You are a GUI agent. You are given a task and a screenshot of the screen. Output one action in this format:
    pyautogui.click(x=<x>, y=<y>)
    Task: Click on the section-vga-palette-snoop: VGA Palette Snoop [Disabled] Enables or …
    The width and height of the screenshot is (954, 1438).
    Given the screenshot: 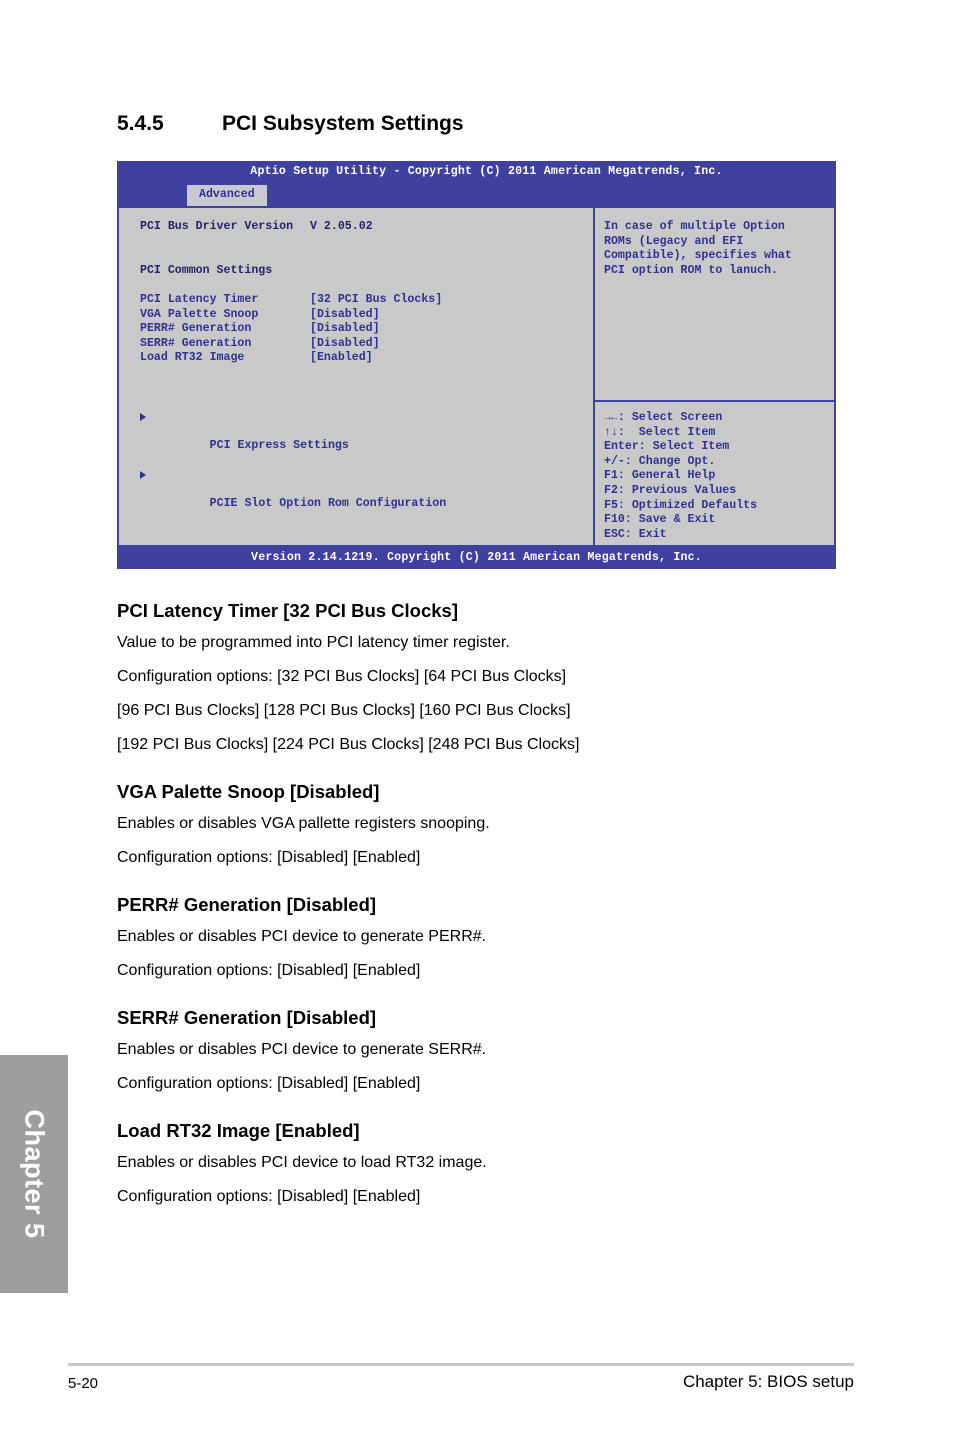 What is the action you would take?
    pyautogui.click(x=467, y=824)
    